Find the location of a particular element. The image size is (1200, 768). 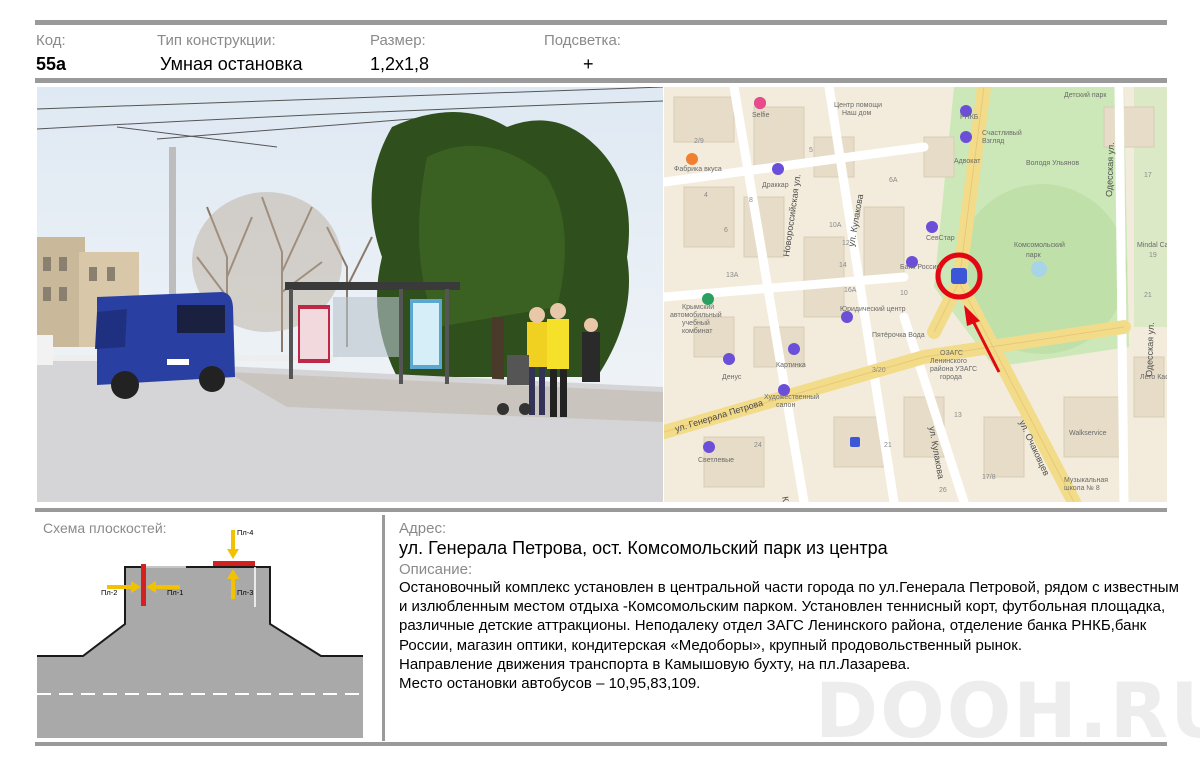

svg-text: 2/9 is located at coordinates (699, 141).